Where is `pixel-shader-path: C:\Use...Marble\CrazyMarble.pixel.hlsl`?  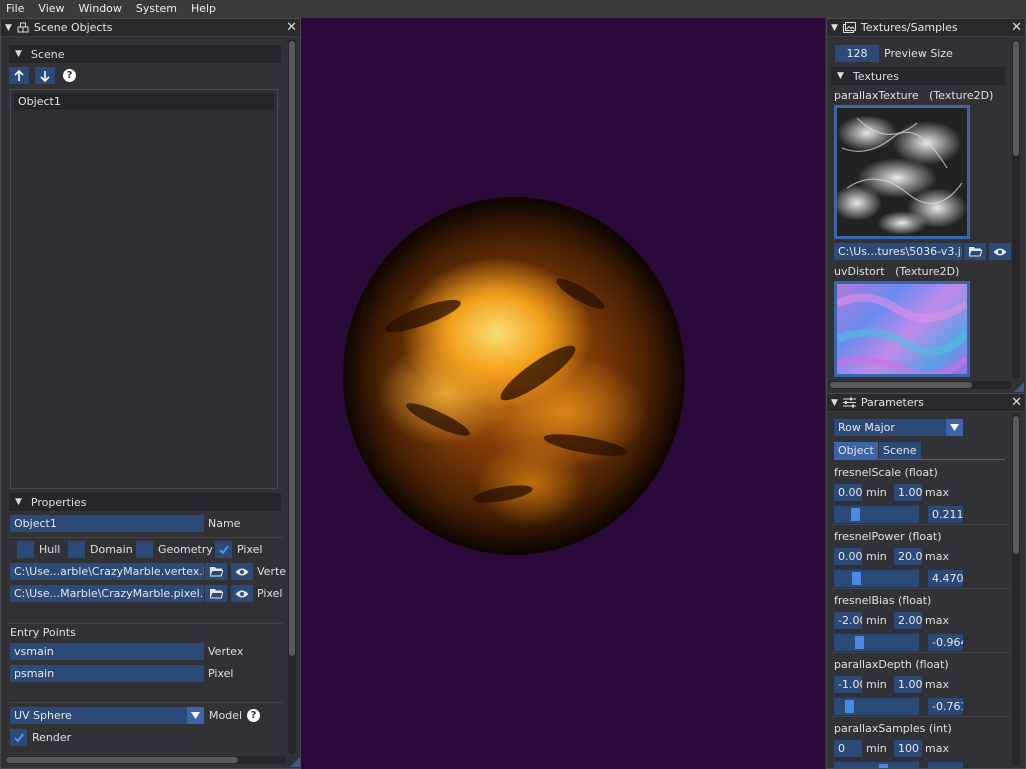 pixel-shader-path: C:\Use...Marble\CrazyMarble.pixel.hlsl is located at coordinates (107, 593).